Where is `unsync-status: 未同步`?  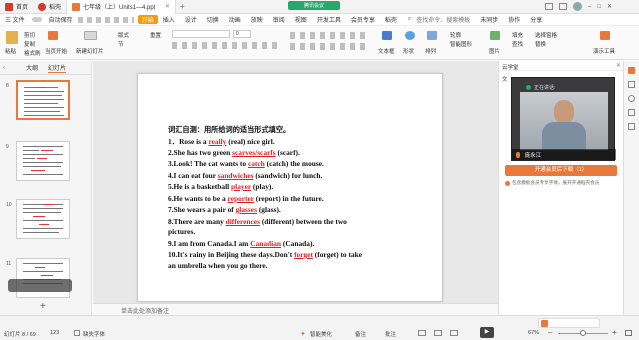 unsync-status: 未同步 is located at coordinates (489, 19).